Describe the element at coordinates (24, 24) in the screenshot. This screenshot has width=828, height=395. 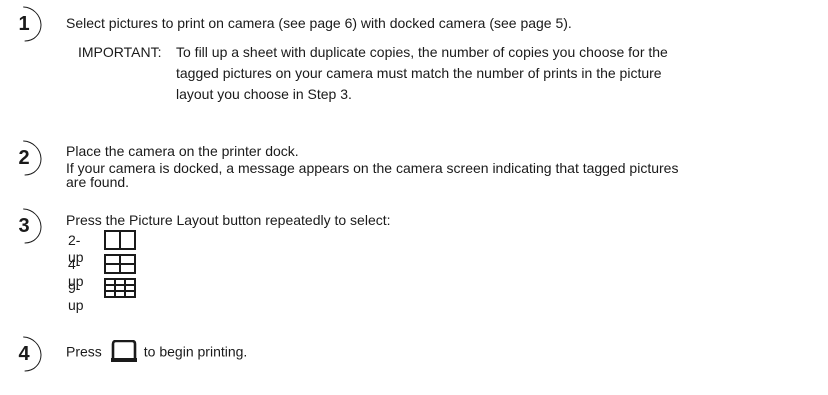
I see `step-number: 1` at that location.